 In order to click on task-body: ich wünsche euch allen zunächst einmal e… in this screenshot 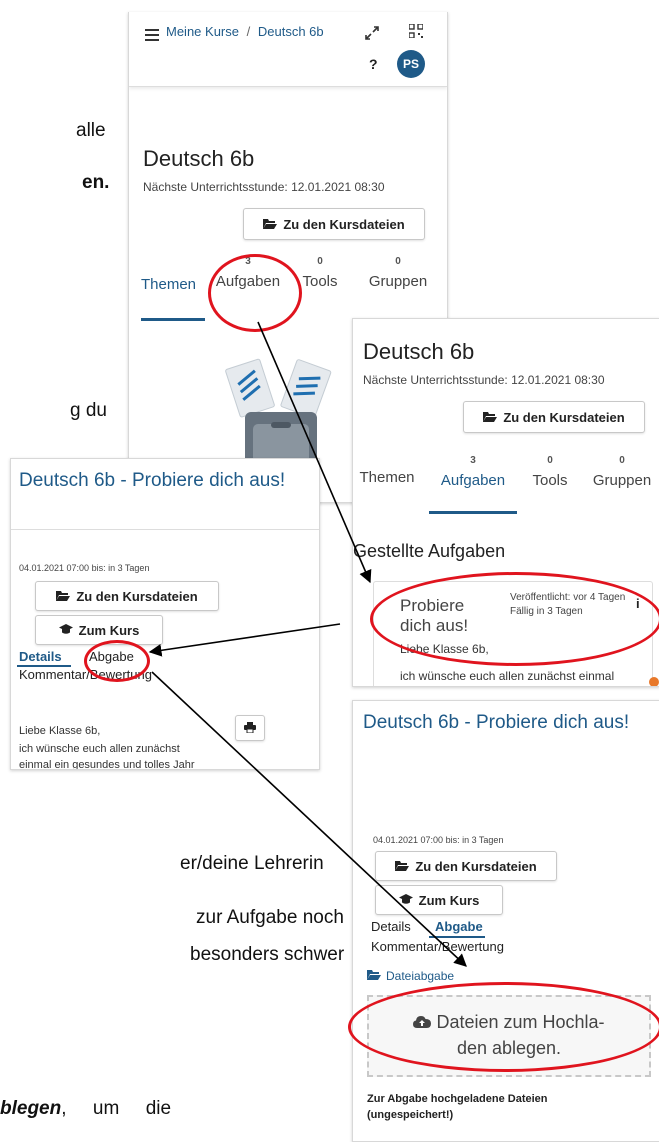, I will do `click(507, 677)`.